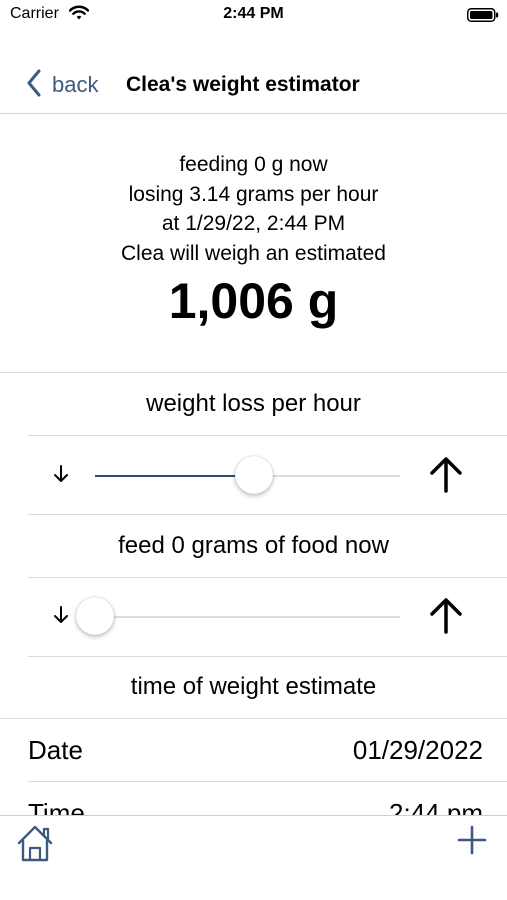 The width and height of the screenshot is (507, 900). What do you see at coordinates (253, 857) in the screenshot?
I see `bottom-toolbar` at bounding box center [253, 857].